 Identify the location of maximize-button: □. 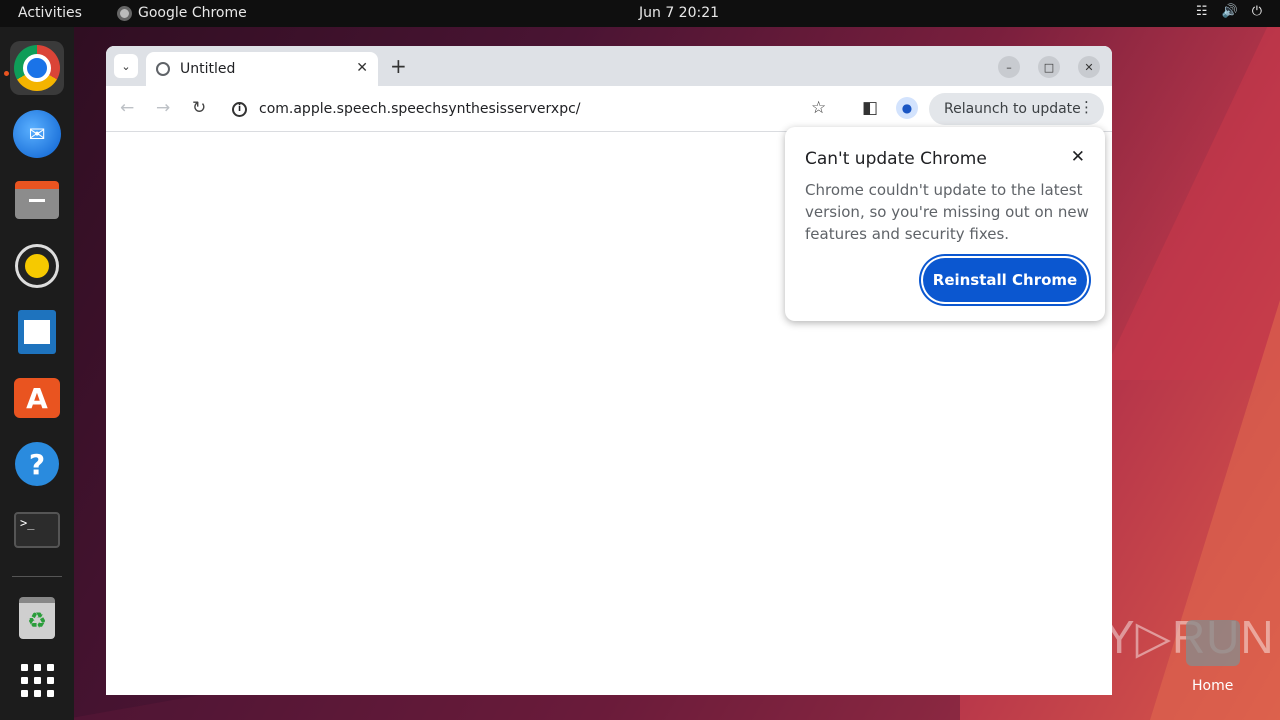
(1049, 67).